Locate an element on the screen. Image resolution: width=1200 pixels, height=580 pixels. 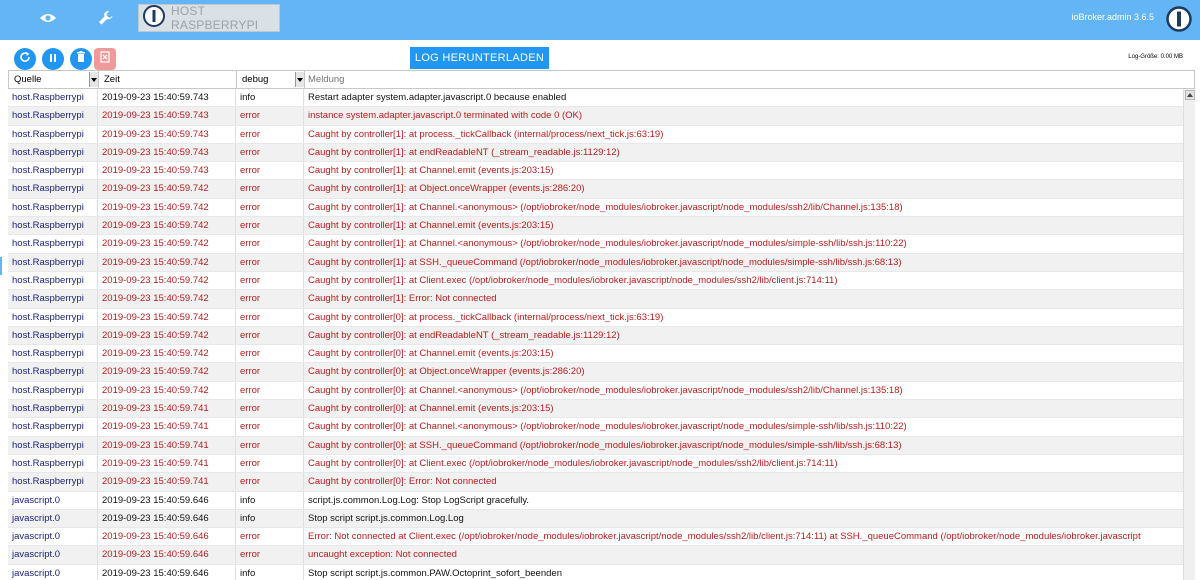
refresh-button is located at coordinates (25, 59).